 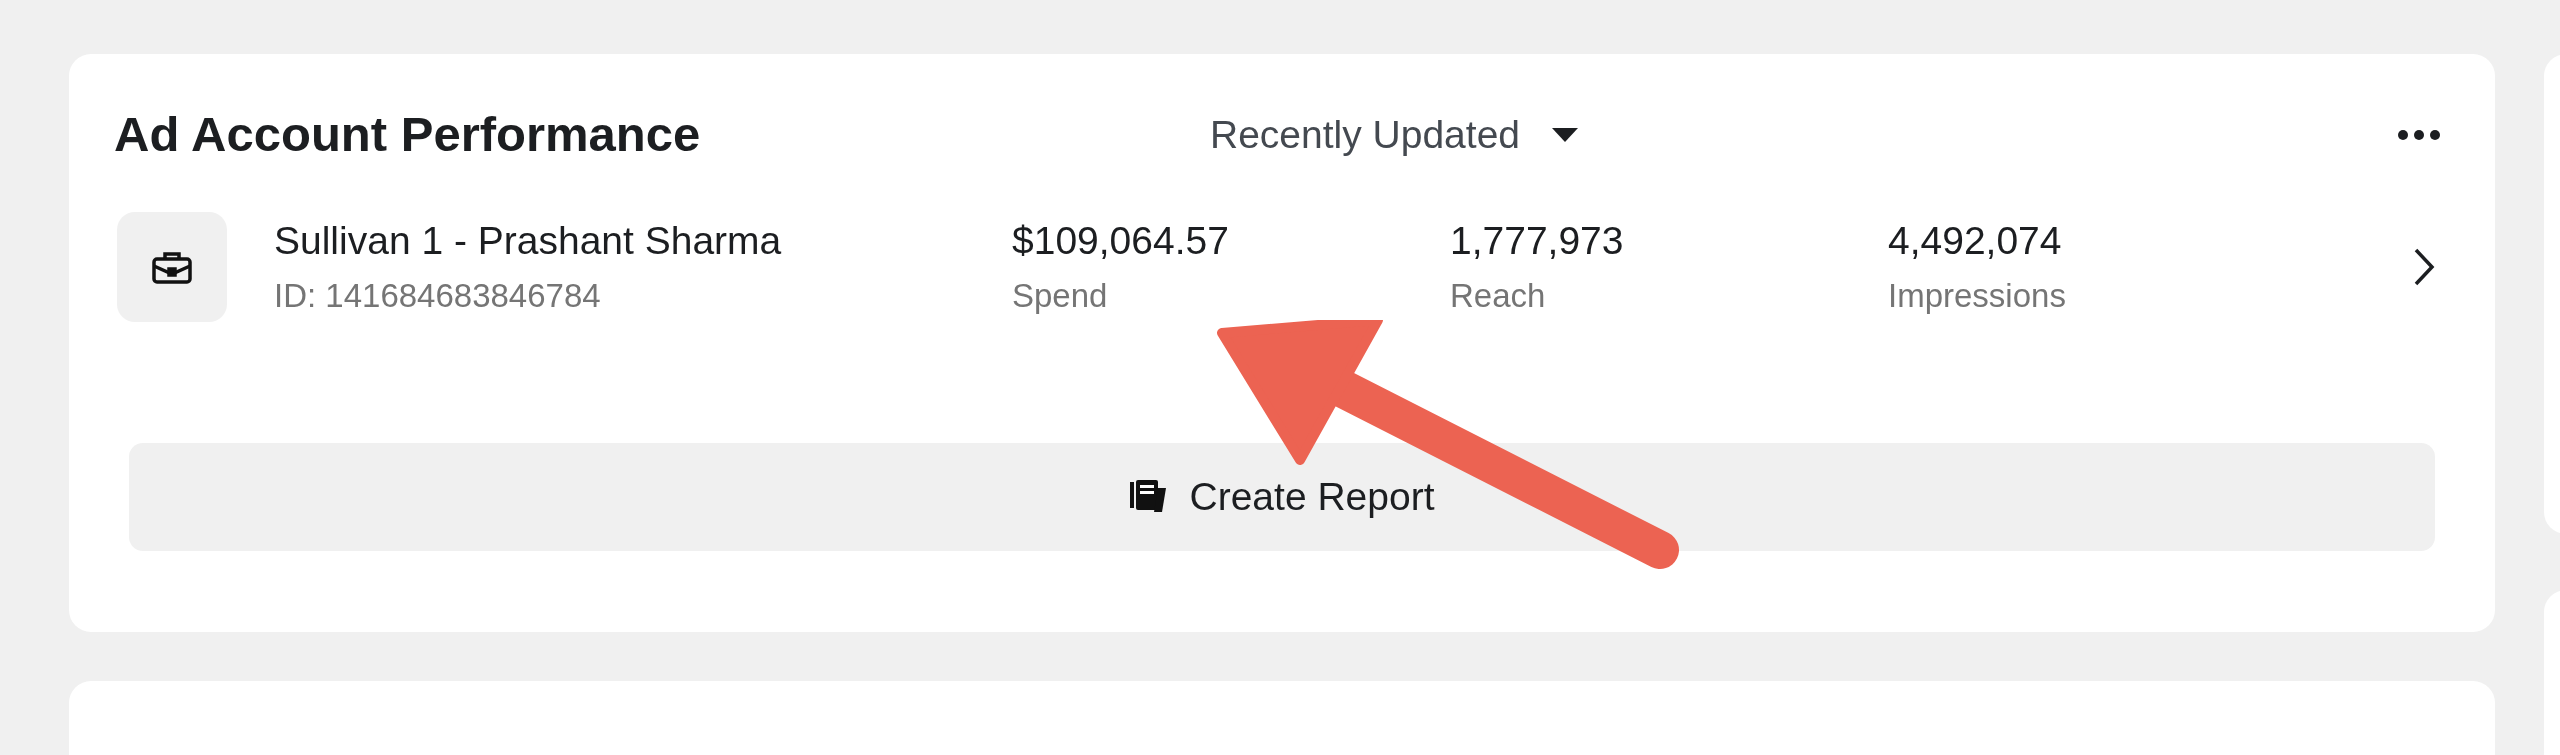 I want to click on caret-icon, so click(x=1565, y=135).